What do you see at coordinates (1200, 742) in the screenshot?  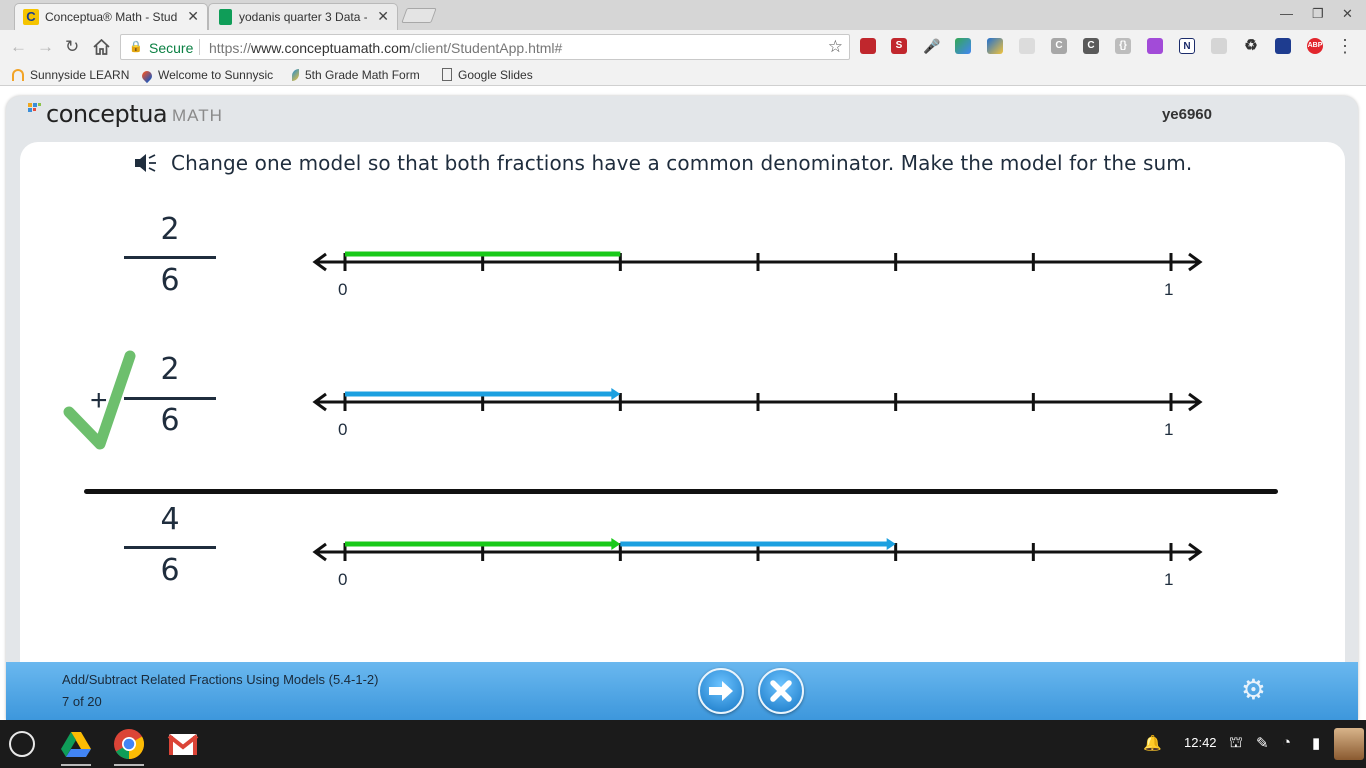 I see `clock: 12:42` at bounding box center [1200, 742].